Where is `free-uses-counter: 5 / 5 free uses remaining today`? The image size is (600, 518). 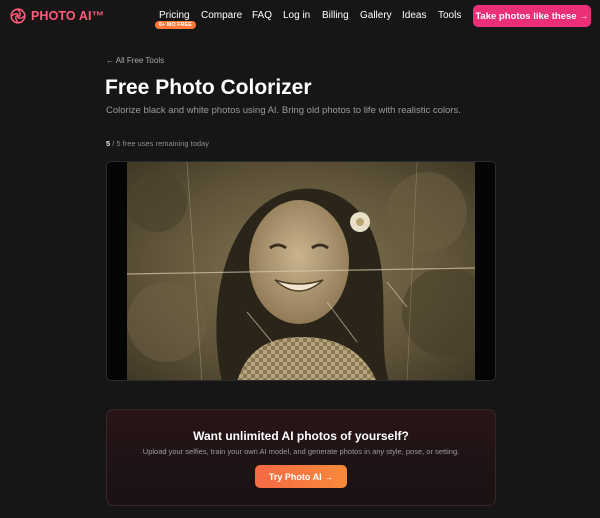
free-uses-counter: 5 / 5 free uses remaining today is located at coordinates (157, 143).